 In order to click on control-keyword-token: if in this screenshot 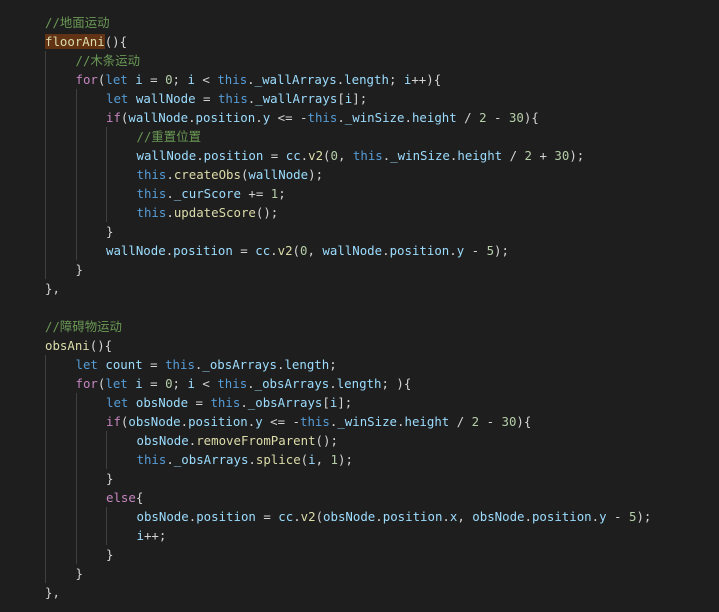, I will do `click(113, 421)`.